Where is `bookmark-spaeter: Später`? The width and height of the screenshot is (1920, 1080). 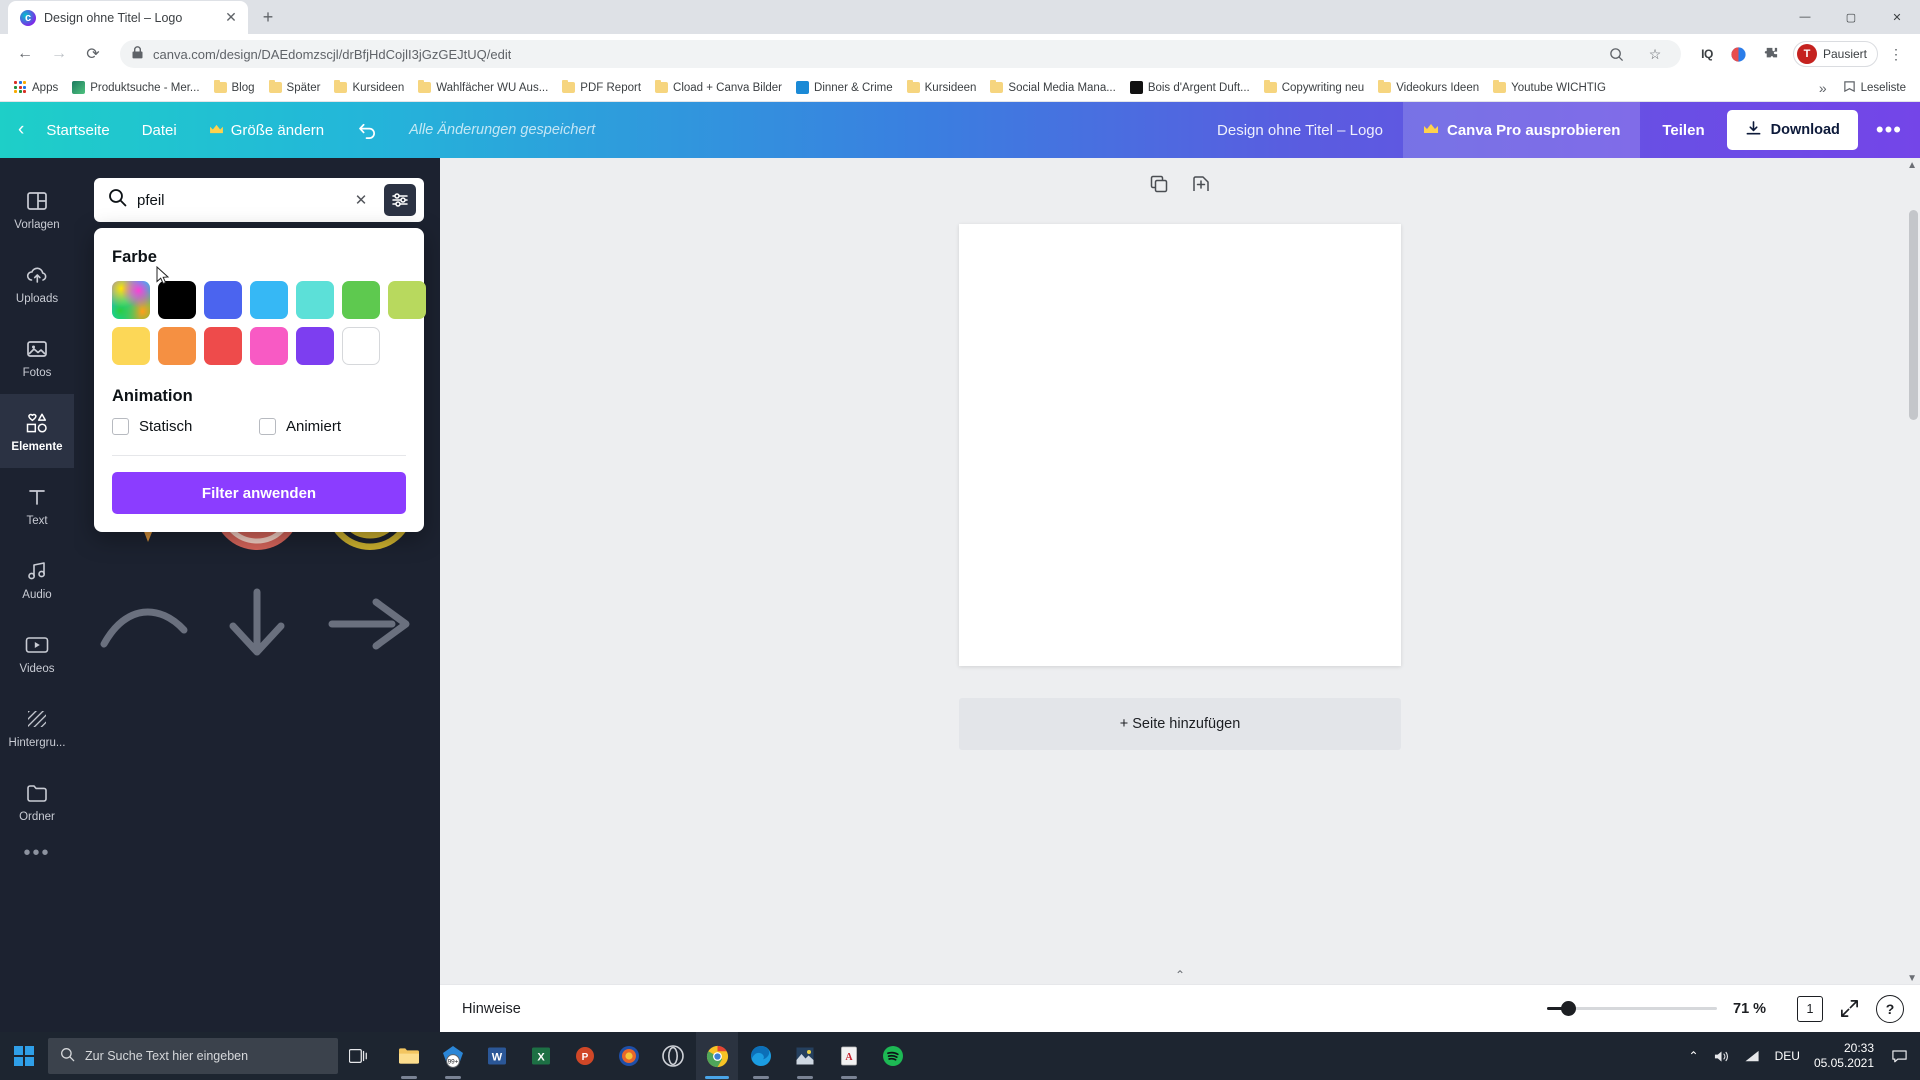 bookmark-spaeter: Später is located at coordinates (295, 88).